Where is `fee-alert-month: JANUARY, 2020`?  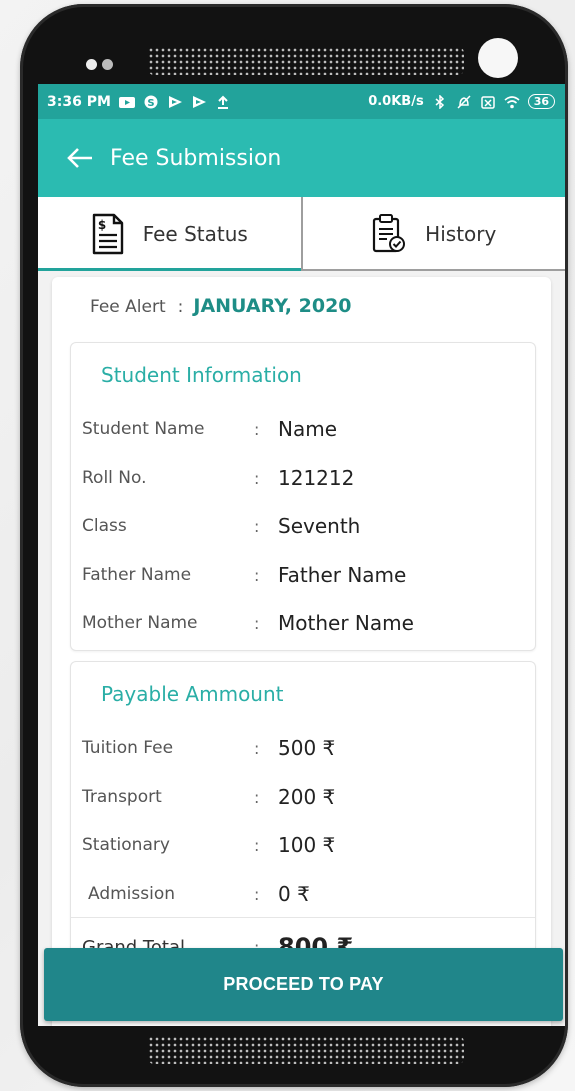 fee-alert-month: JANUARY, 2020 is located at coordinates (272, 306).